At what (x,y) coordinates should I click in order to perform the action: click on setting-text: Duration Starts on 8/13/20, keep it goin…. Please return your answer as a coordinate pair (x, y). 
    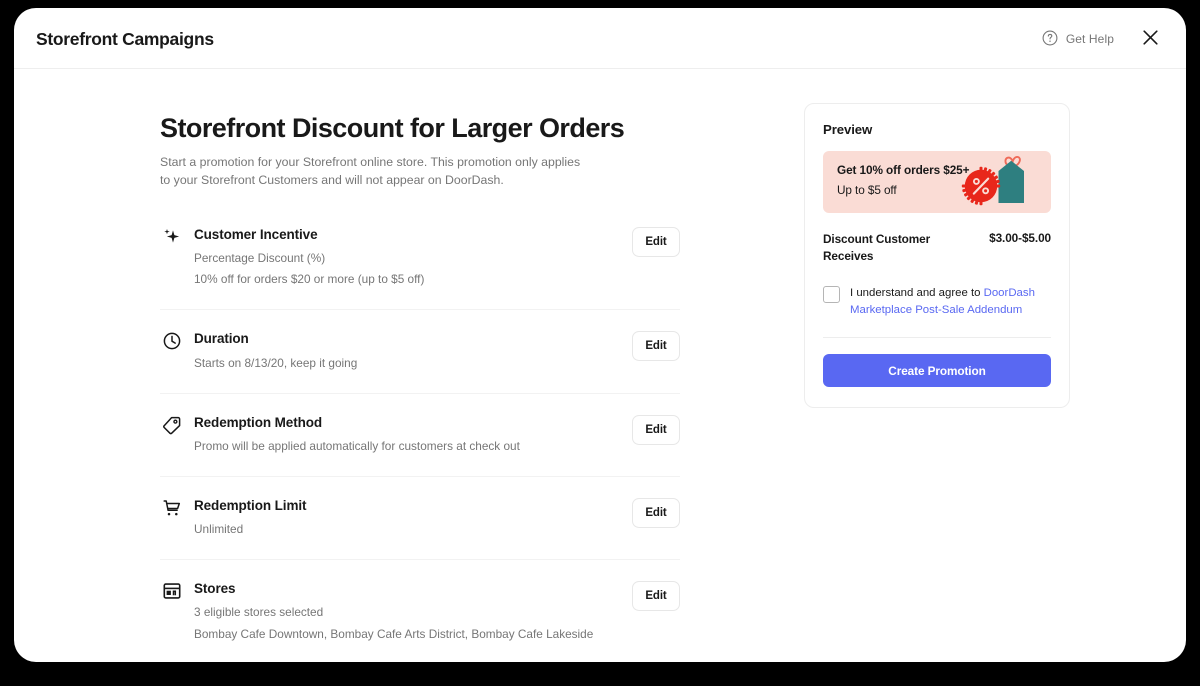
    Looking at the image, I should click on (408, 351).